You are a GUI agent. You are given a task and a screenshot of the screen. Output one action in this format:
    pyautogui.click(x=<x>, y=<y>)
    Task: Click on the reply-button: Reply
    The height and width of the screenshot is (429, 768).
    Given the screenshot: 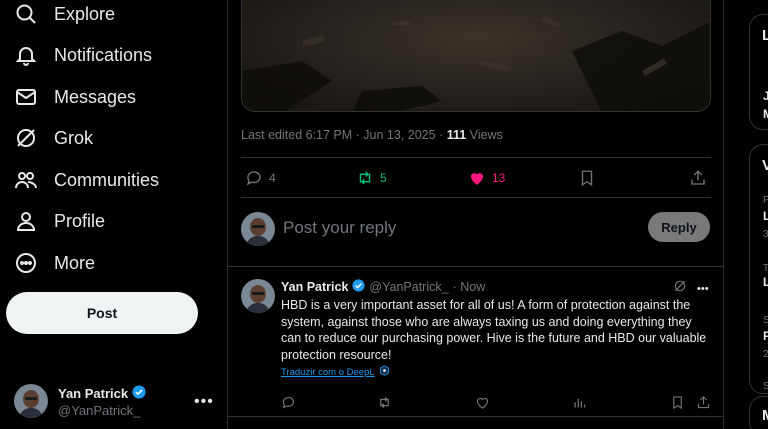 What is the action you would take?
    pyautogui.click(x=679, y=227)
    